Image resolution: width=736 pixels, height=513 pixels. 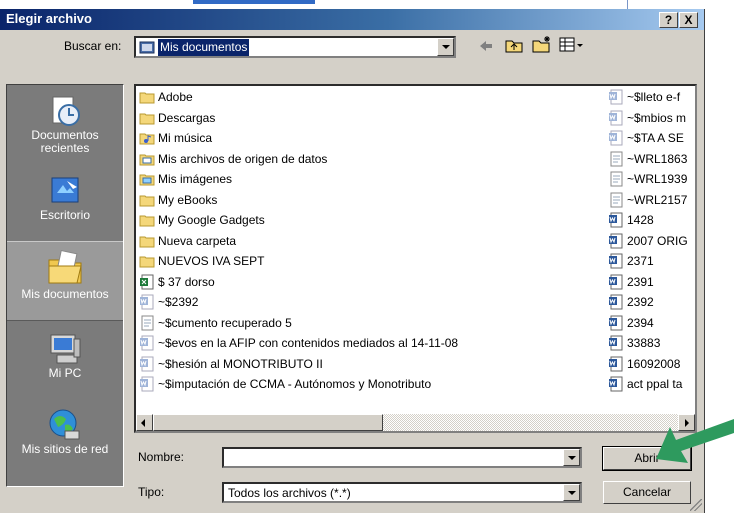 I want to click on place-recent-documents: Documentos recientes, so click(x=65, y=129).